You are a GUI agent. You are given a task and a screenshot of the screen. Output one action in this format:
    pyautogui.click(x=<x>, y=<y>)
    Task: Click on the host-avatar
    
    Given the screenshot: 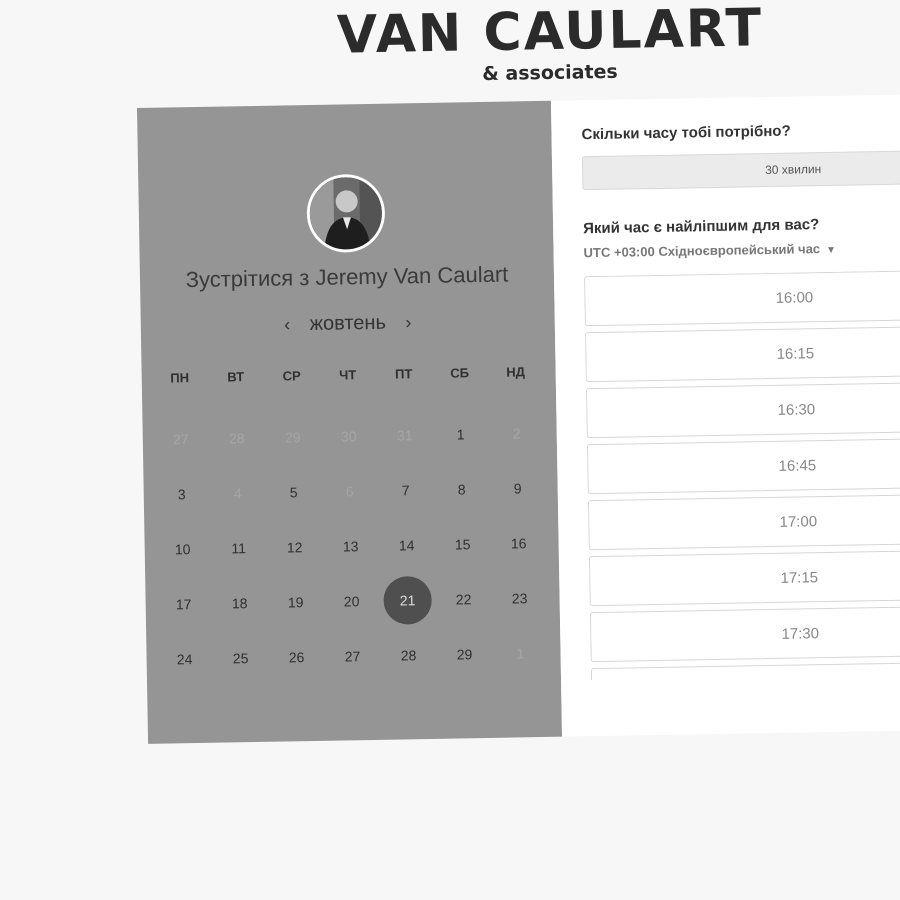 What is the action you would take?
    pyautogui.click(x=346, y=213)
    